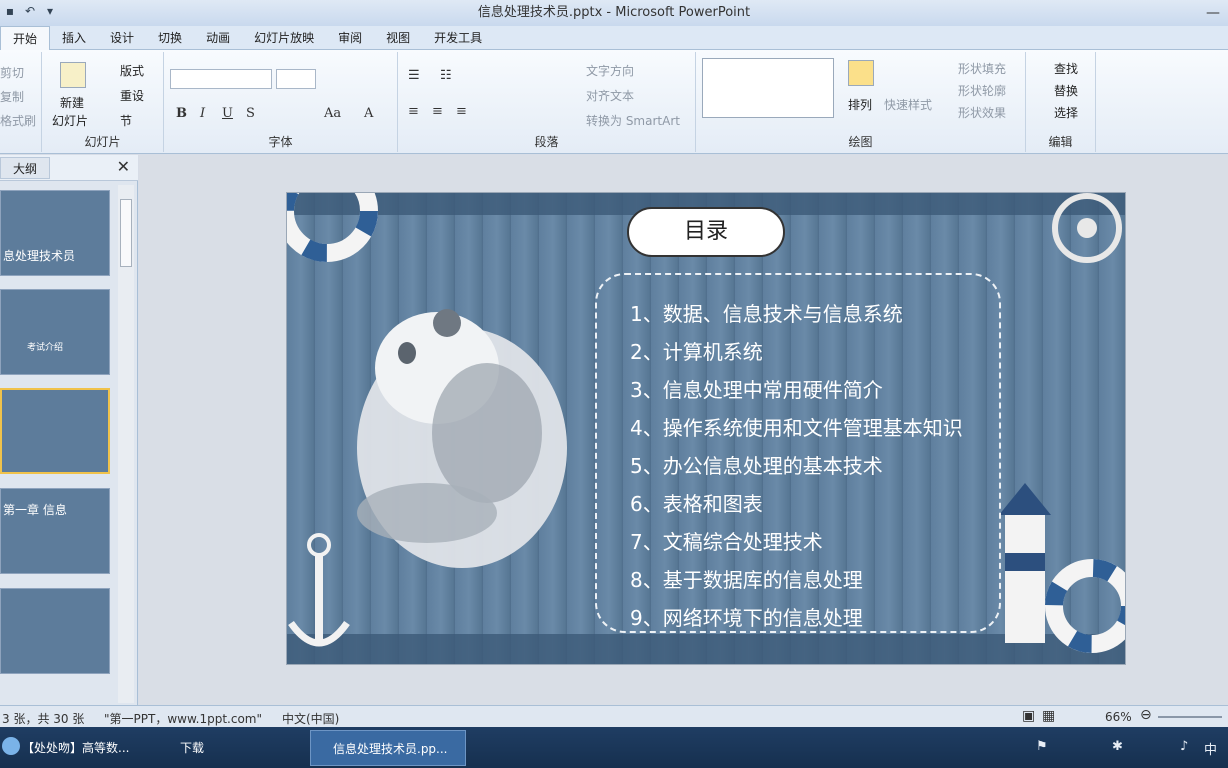  What do you see at coordinates (446, 75) in the screenshot?
I see `numbering-icon: ☷` at bounding box center [446, 75].